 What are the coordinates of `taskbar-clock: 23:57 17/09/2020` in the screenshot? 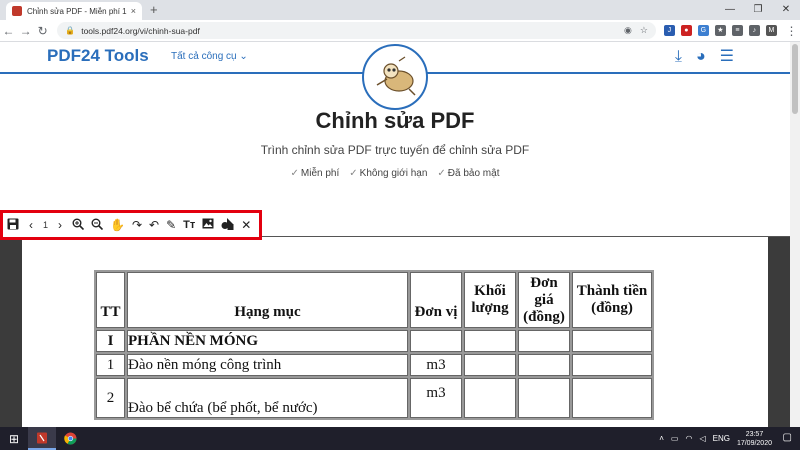 It's located at (754, 439).